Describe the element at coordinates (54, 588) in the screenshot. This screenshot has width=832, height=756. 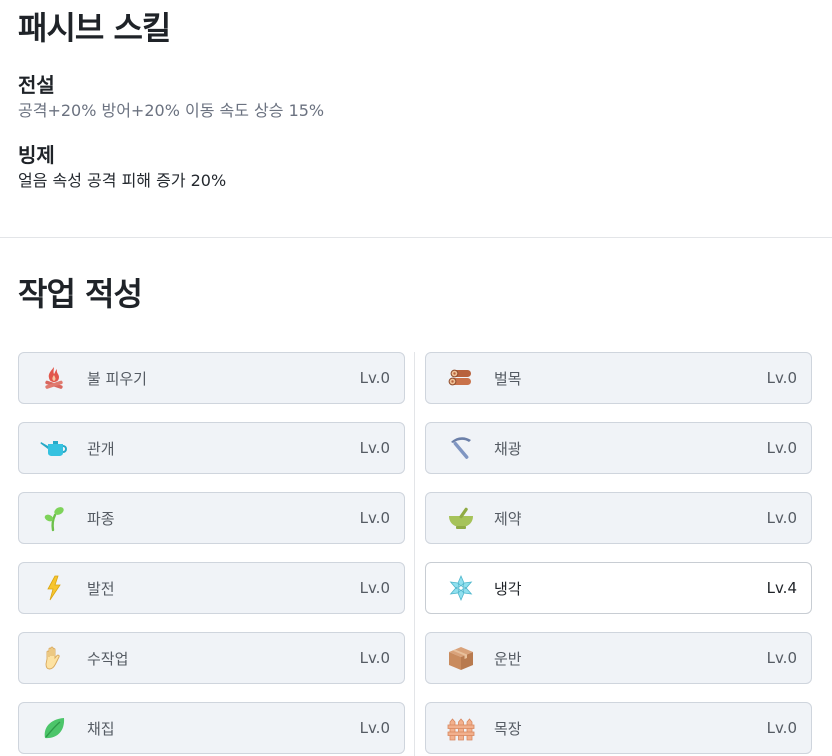
I see `lightning-icon` at that location.